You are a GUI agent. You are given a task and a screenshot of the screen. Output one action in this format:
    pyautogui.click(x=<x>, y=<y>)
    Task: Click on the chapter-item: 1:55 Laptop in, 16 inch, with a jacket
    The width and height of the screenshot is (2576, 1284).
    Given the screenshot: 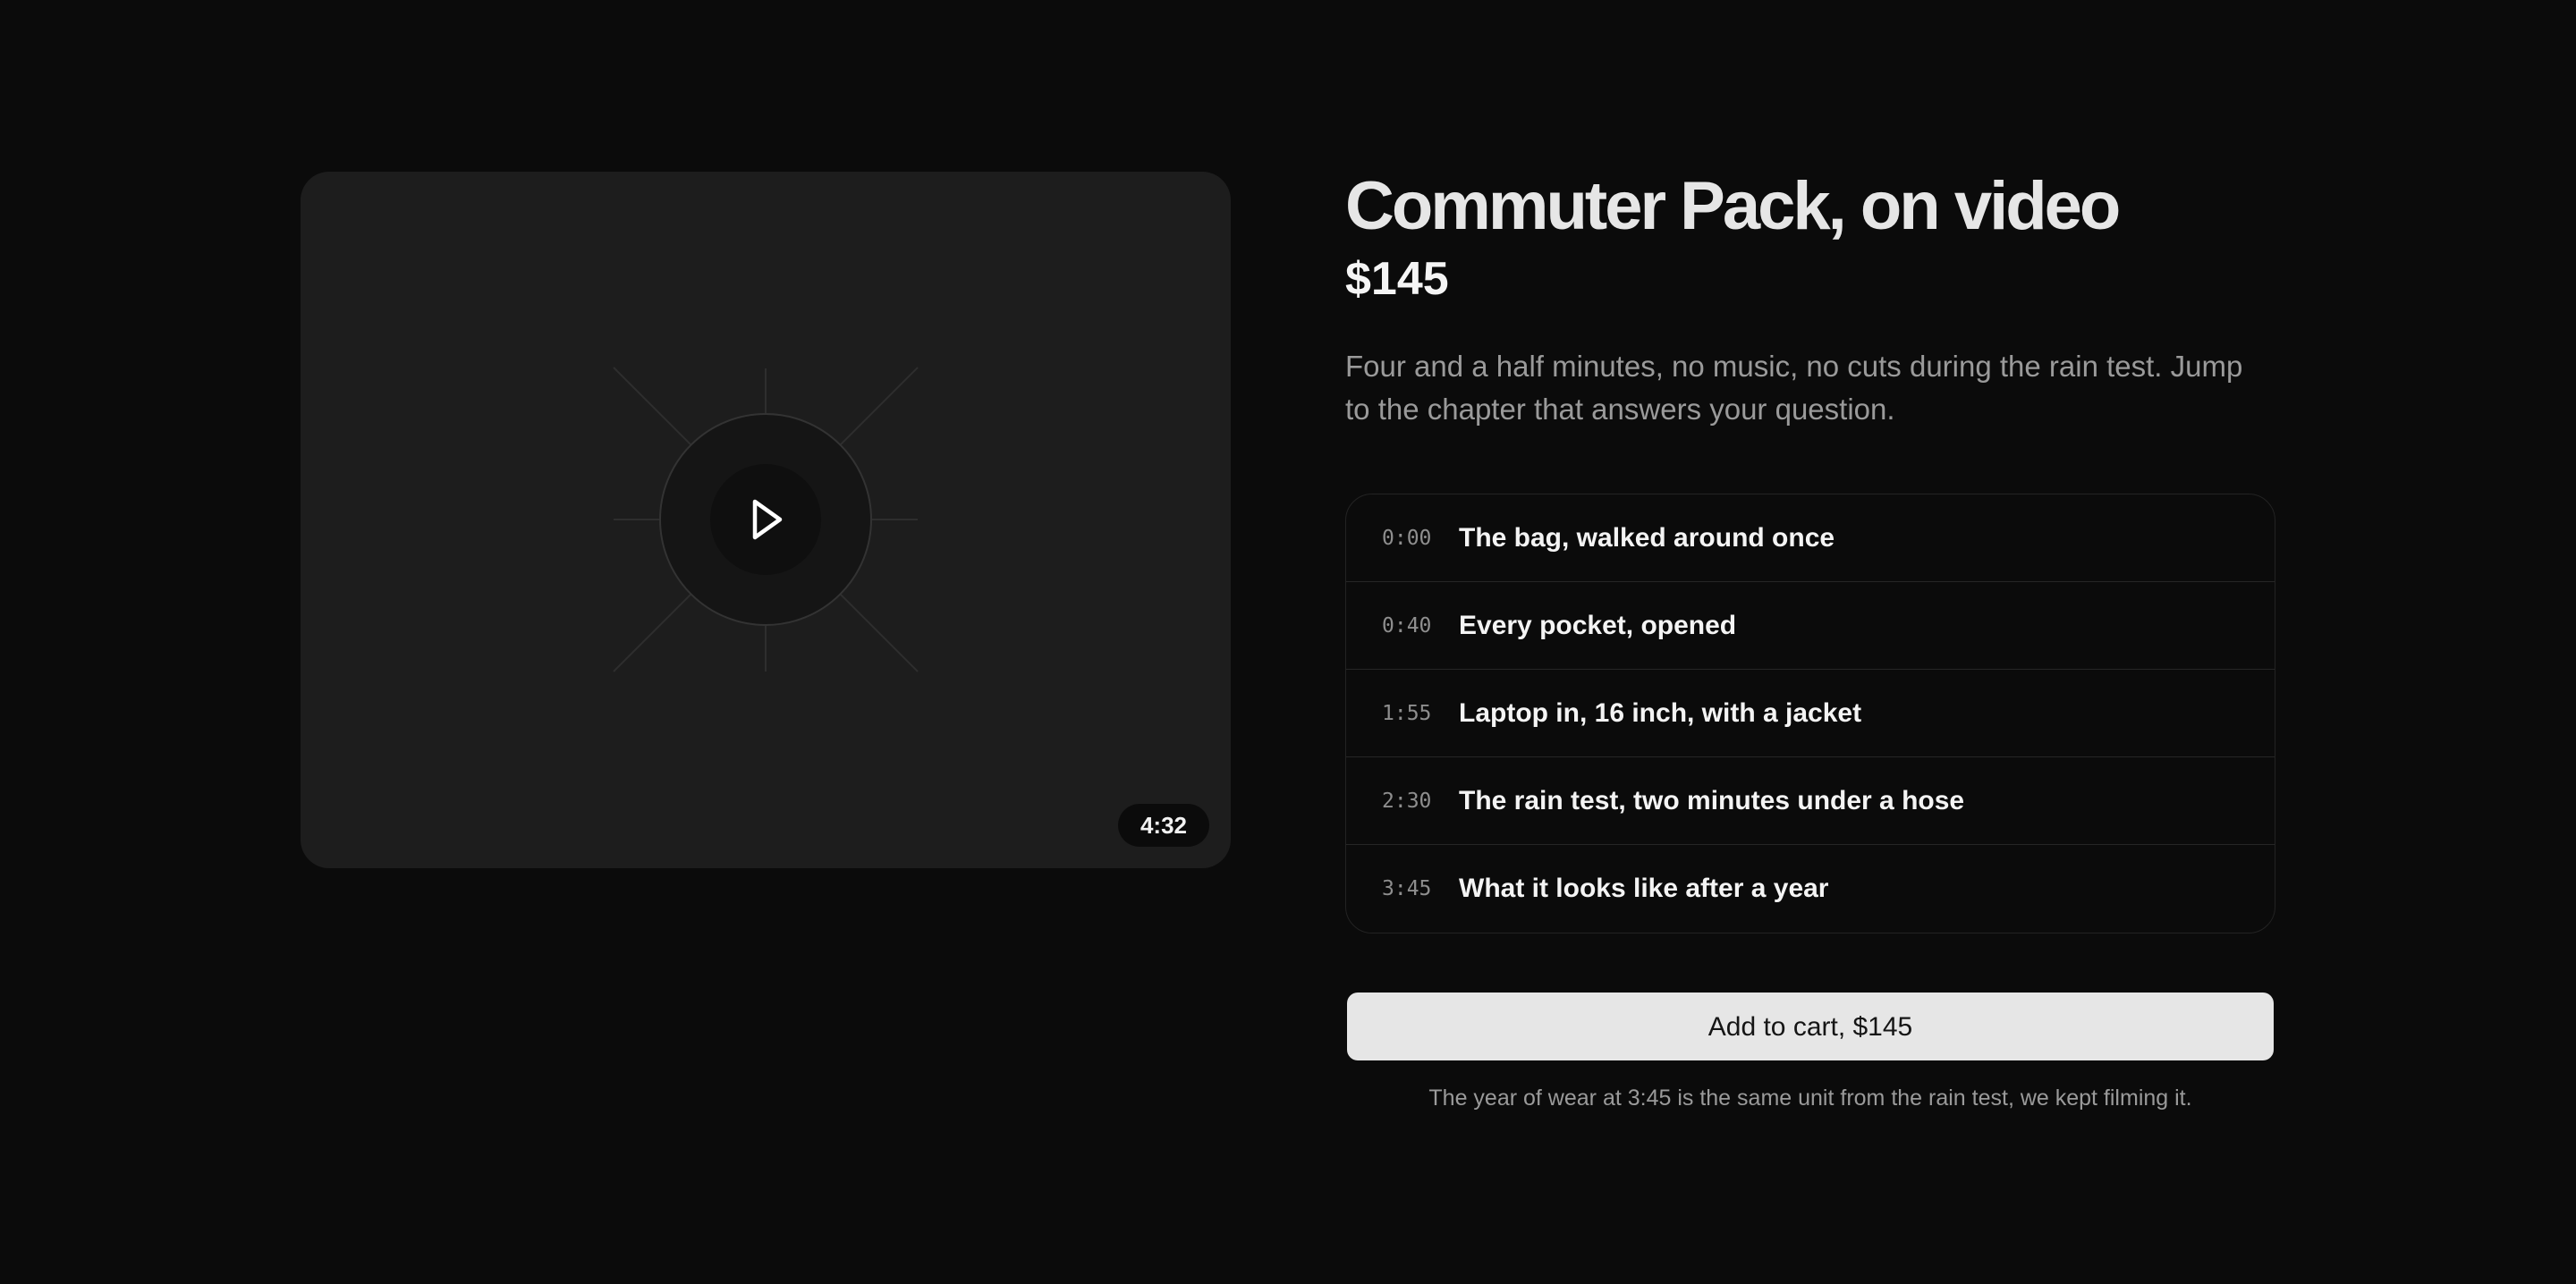 What is the action you would take?
    pyautogui.click(x=1810, y=714)
    